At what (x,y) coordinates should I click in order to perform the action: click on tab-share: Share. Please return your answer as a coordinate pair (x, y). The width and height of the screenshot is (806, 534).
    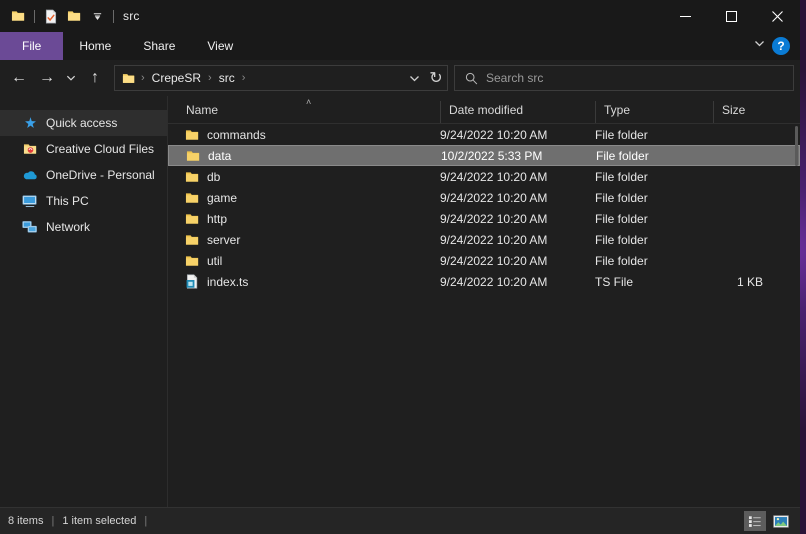
    Looking at the image, I should click on (159, 46).